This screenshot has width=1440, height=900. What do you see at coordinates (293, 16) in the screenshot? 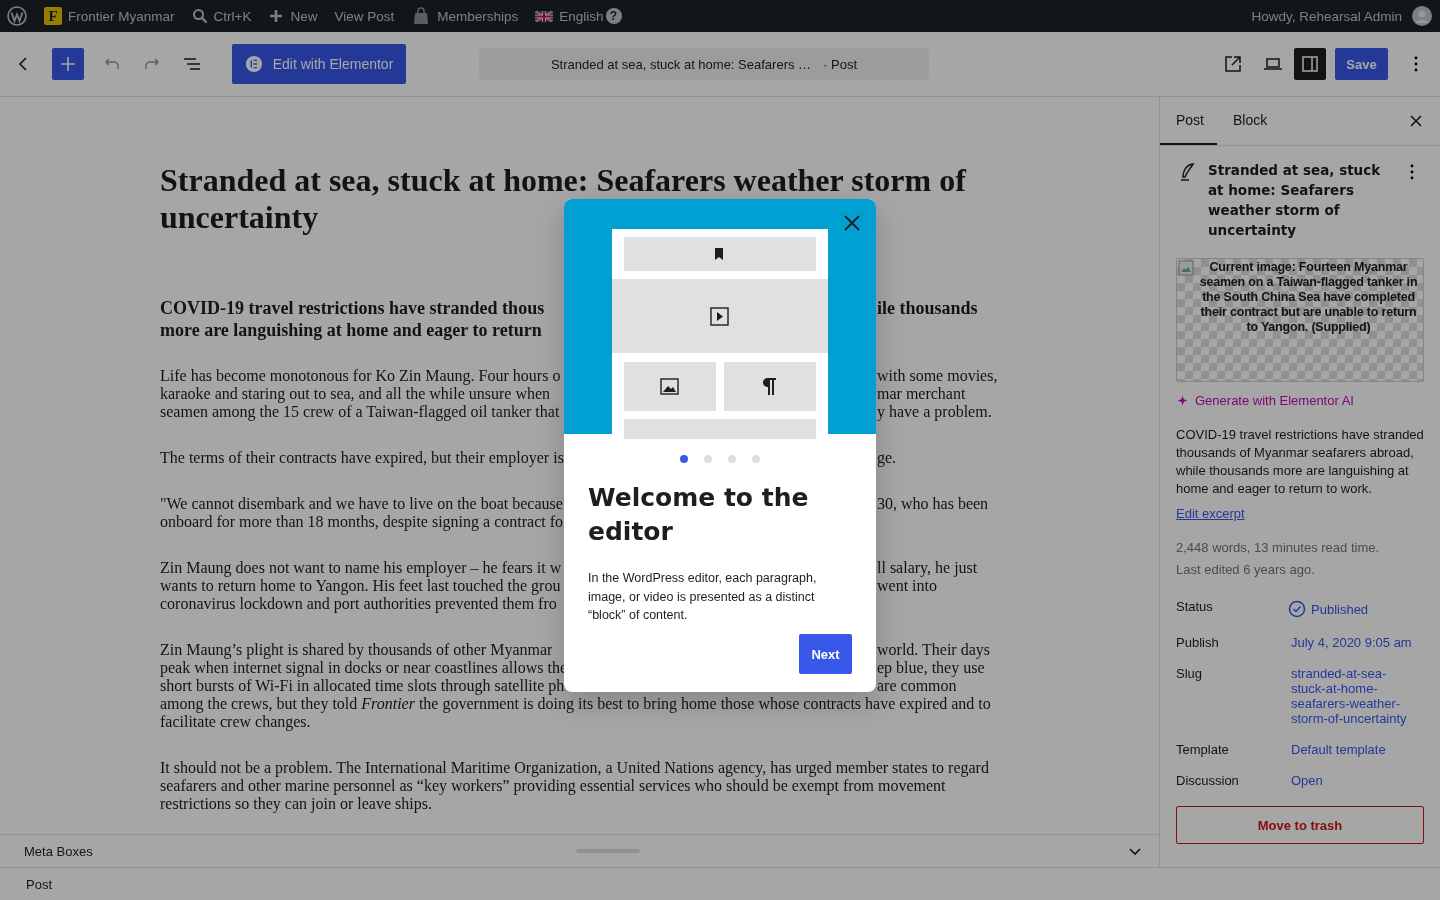
I see `new-content-link: New` at bounding box center [293, 16].